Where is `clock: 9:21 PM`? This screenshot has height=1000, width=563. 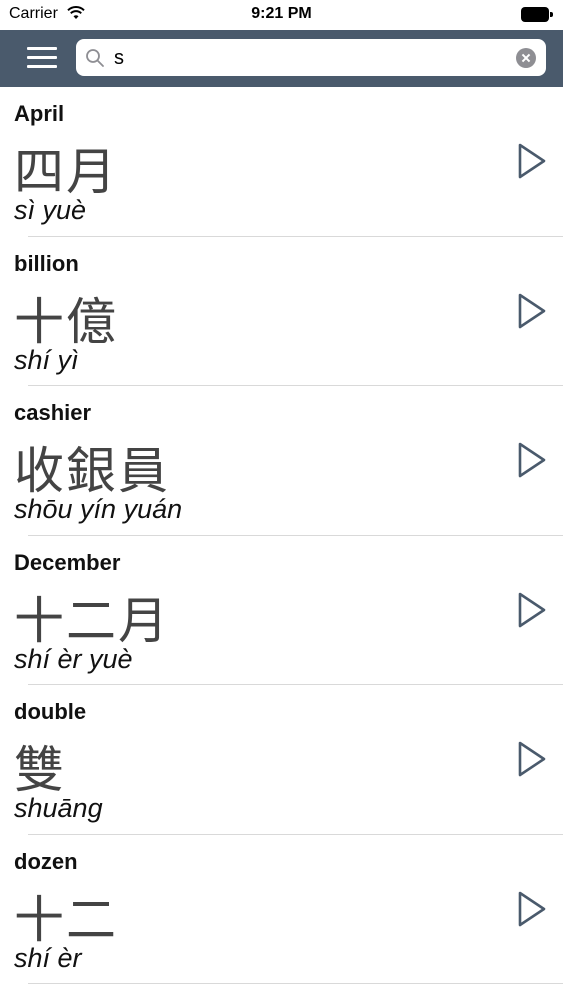 clock: 9:21 PM is located at coordinates (281, 13).